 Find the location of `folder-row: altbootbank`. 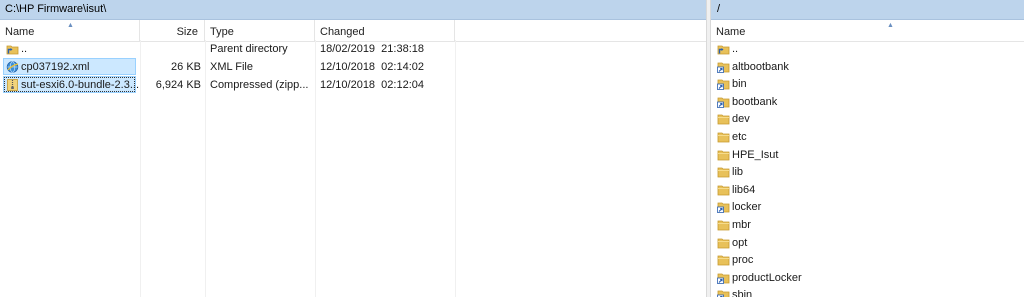

folder-row: altbootbank is located at coordinates (867, 67).